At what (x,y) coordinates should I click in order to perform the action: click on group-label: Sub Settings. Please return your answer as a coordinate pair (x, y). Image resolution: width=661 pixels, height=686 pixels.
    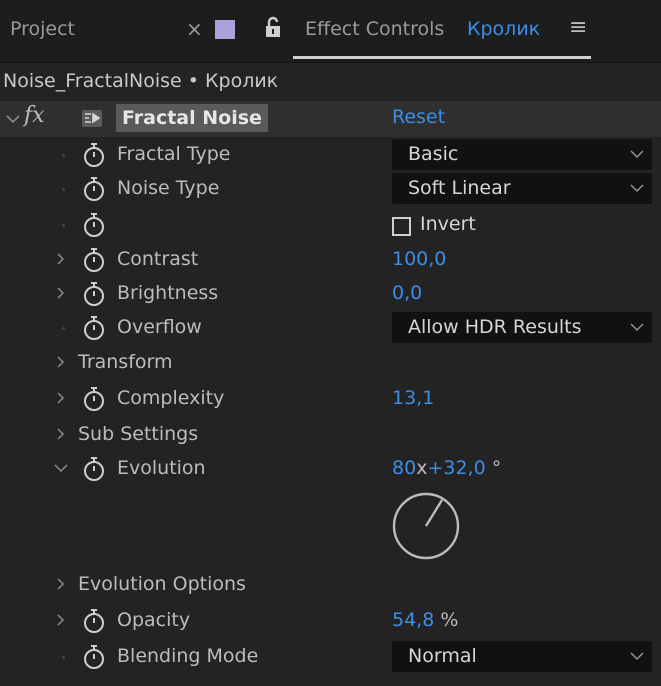
    Looking at the image, I should click on (138, 434).